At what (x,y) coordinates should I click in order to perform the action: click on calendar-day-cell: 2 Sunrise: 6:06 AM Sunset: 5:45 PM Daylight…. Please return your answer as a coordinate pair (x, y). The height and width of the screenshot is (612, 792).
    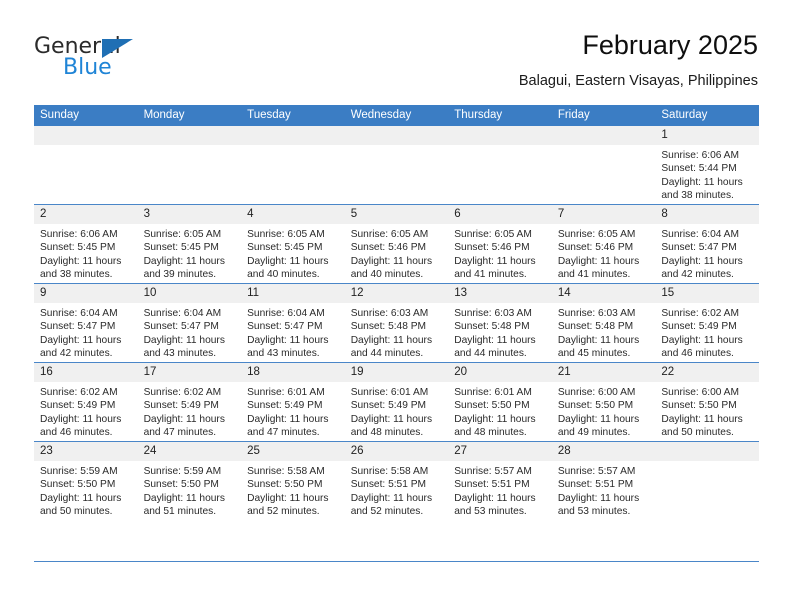
    Looking at the image, I should click on (86, 244).